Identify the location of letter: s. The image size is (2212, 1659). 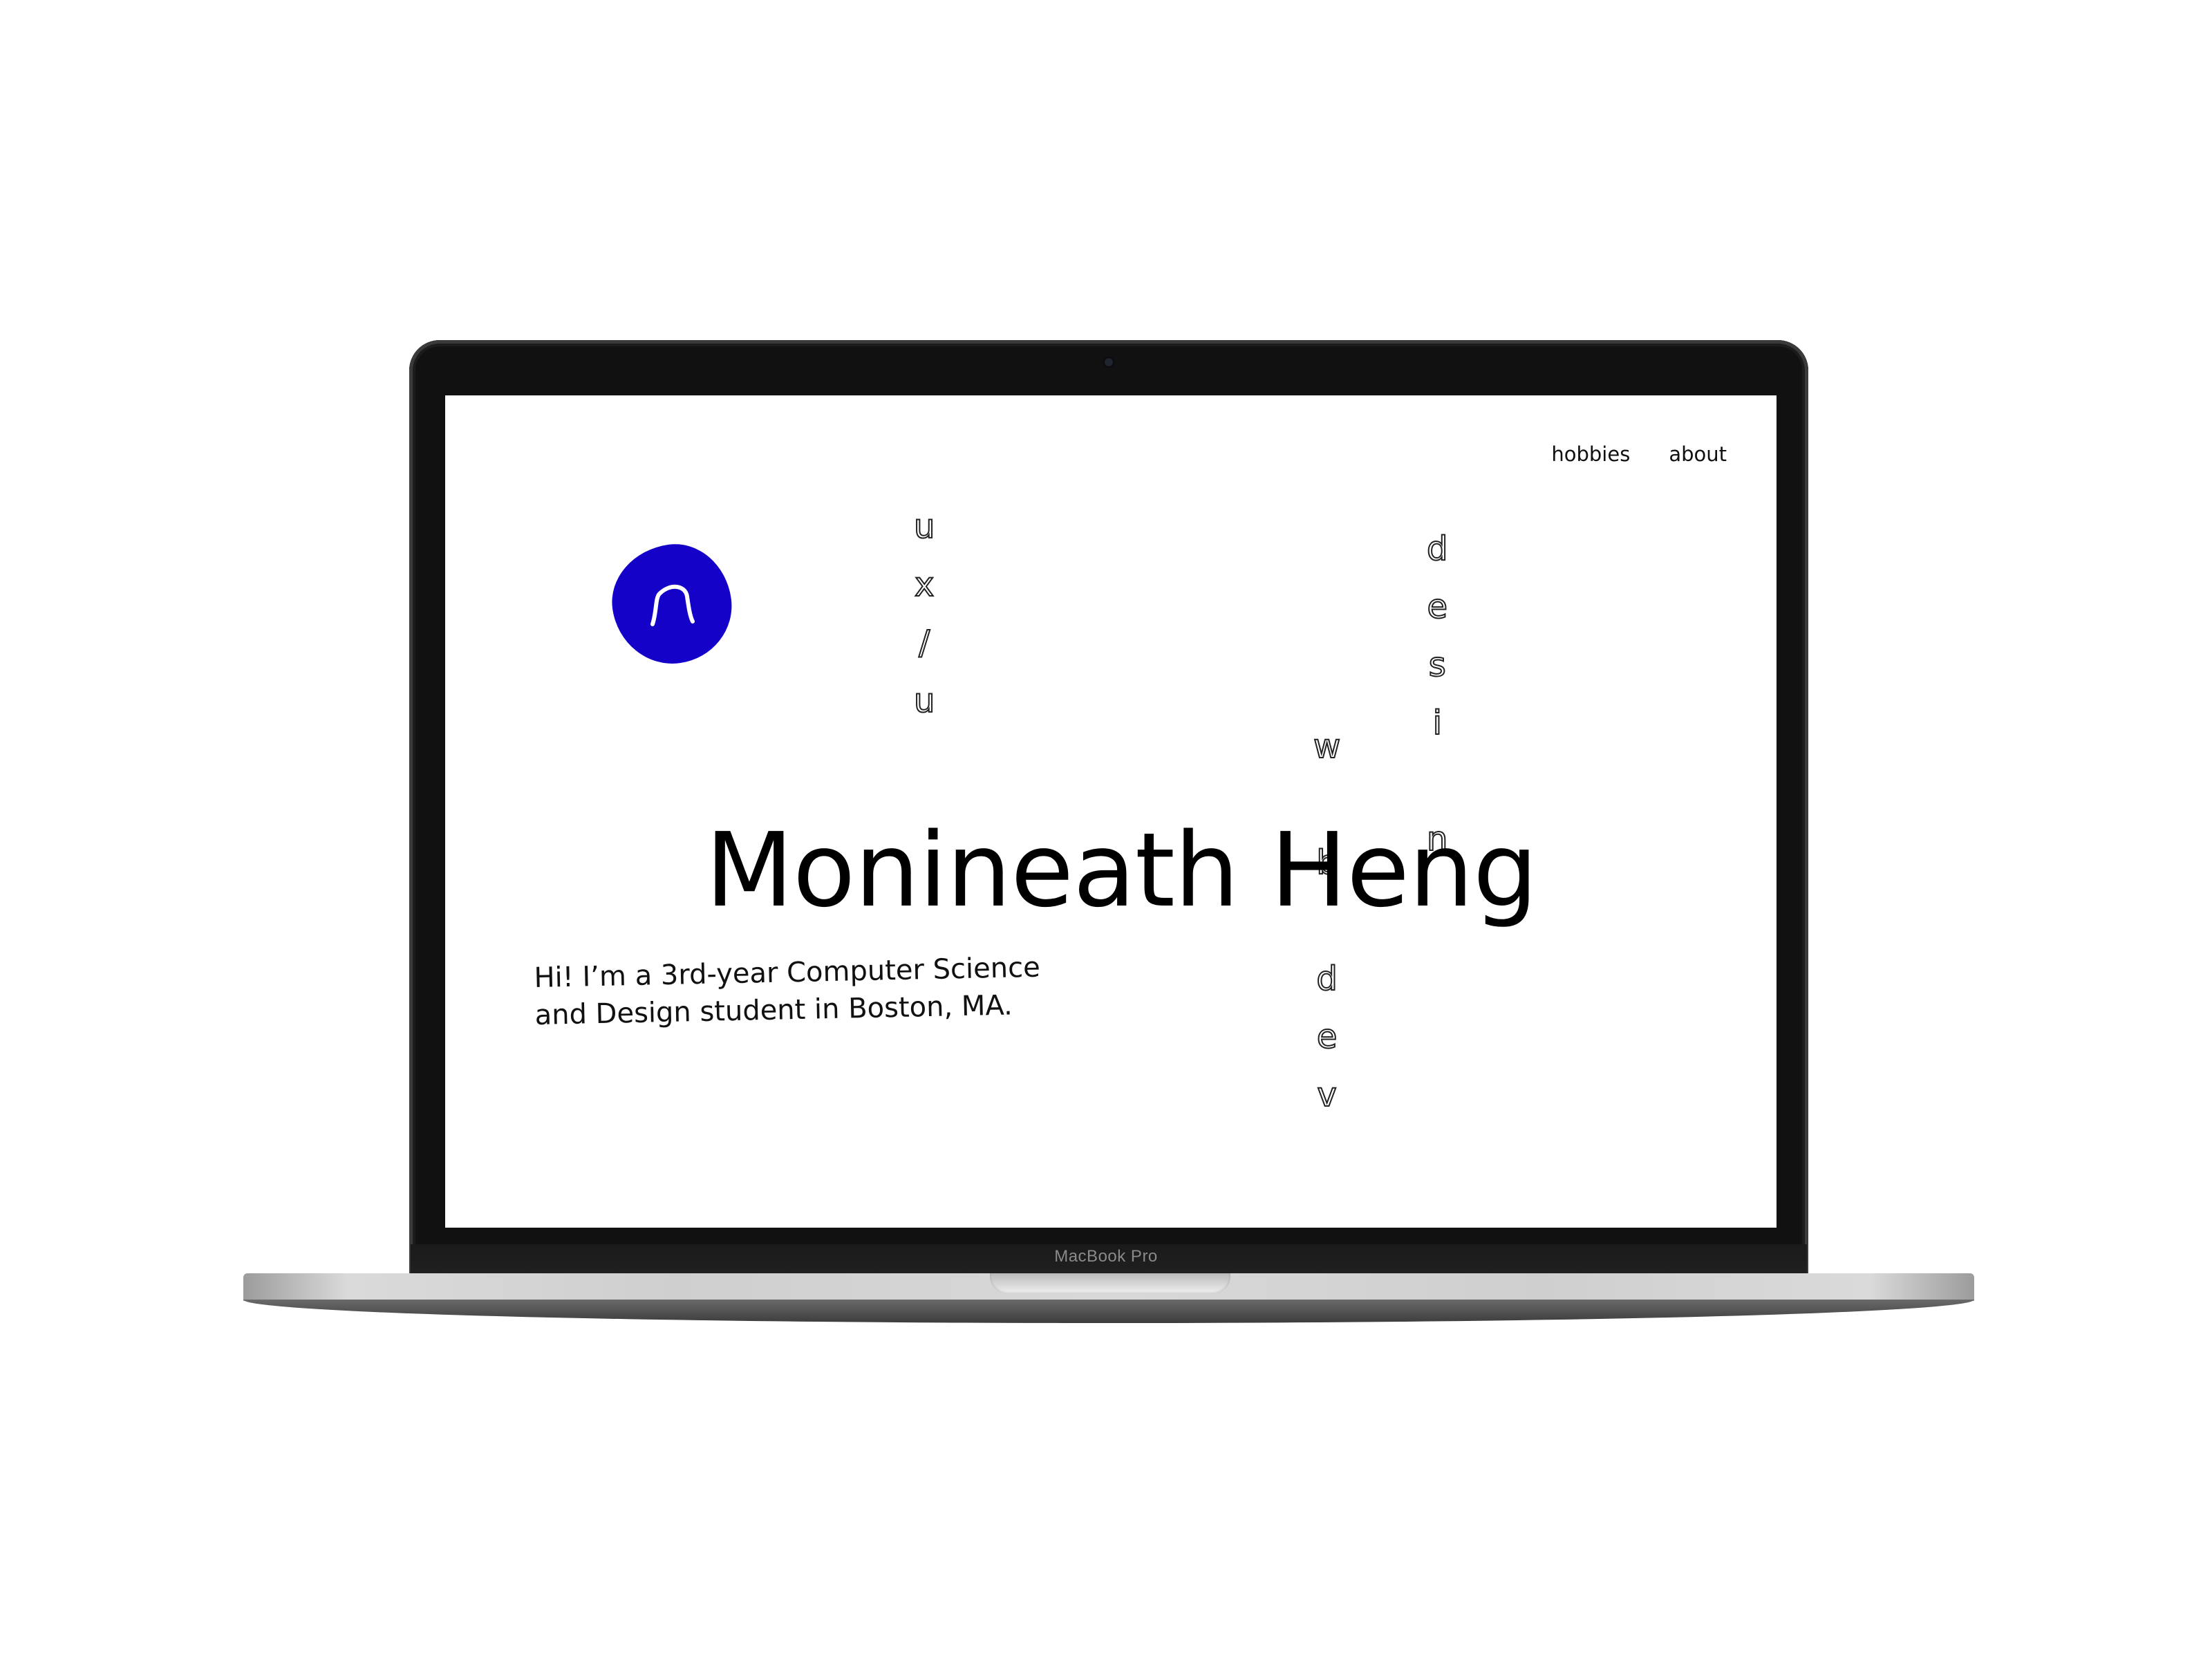
(1437, 665).